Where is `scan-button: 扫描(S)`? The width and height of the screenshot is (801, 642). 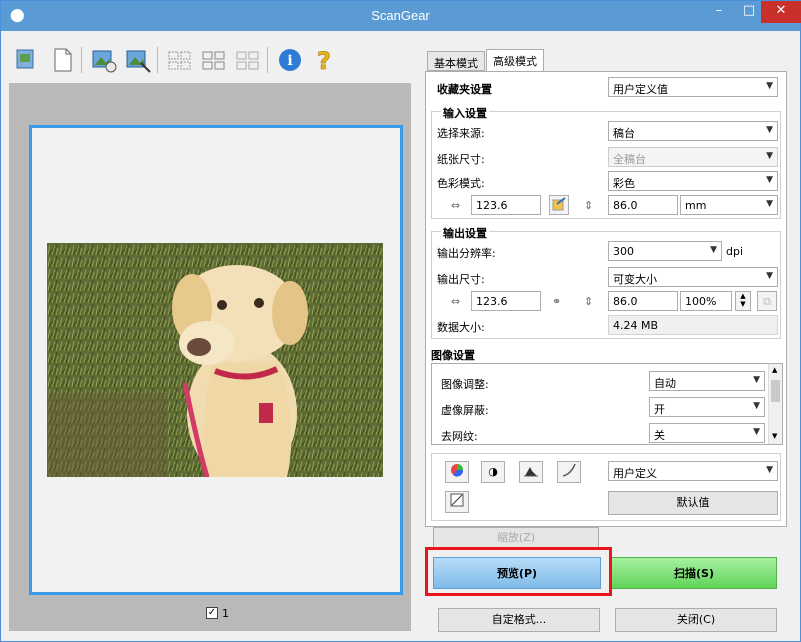 scan-button: 扫描(S) is located at coordinates (694, 573).